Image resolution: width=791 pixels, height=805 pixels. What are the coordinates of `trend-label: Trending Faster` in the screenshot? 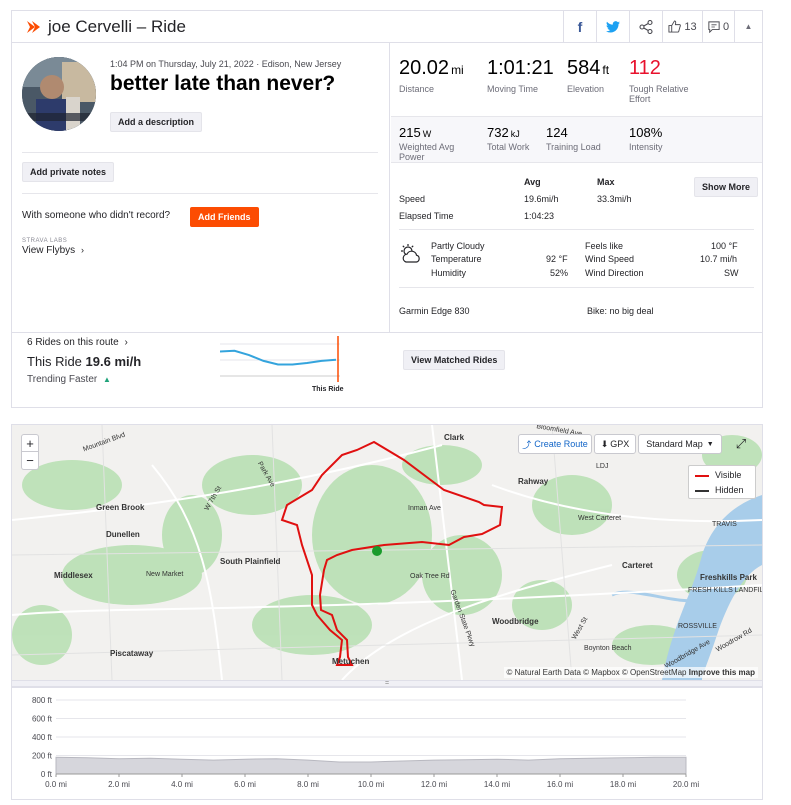 It's located at (62, 379).